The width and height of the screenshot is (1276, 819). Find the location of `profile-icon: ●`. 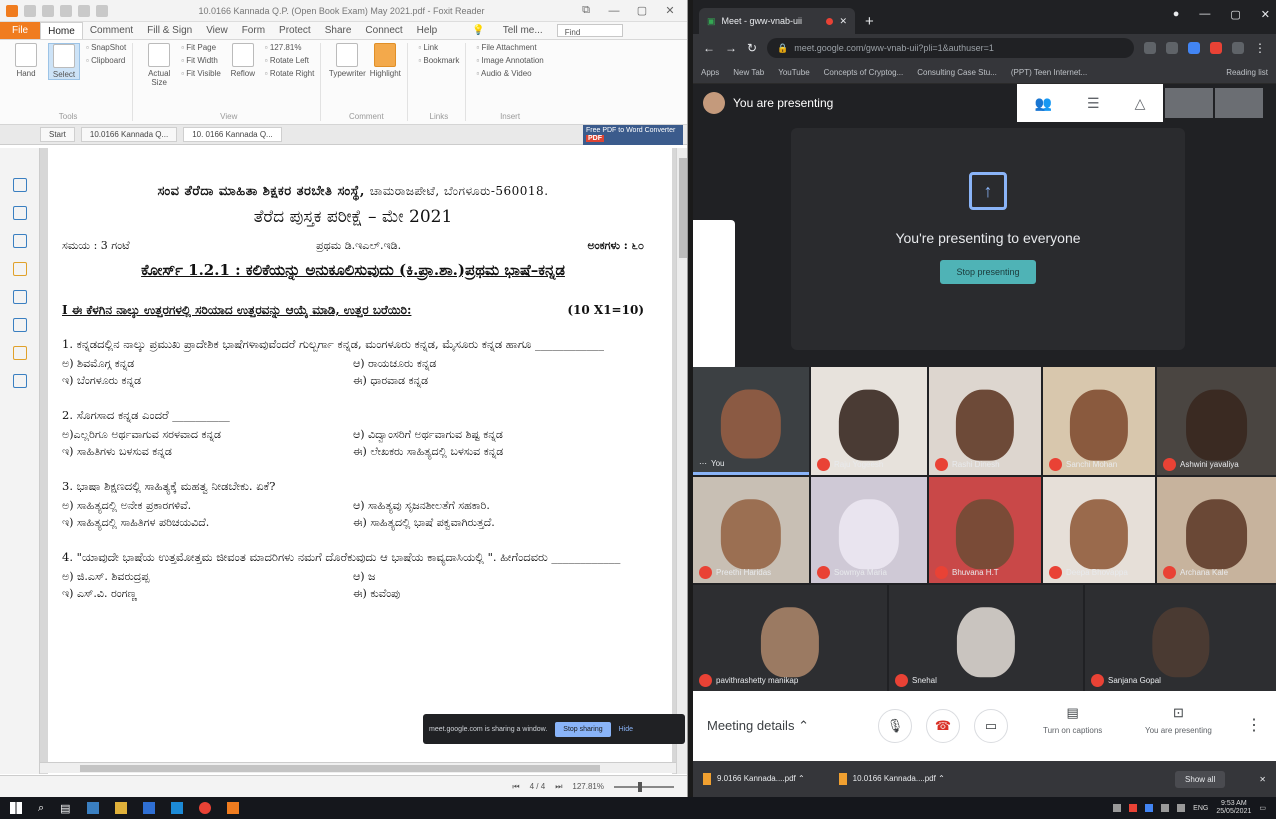

profile-icon: ● is located at coordinates (1176, 14).